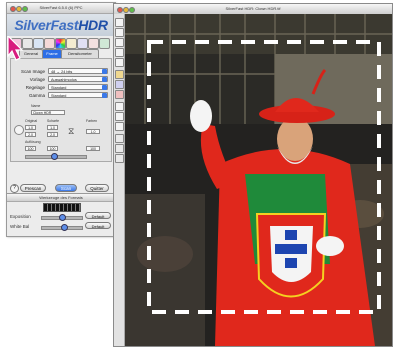  Describe the element at coordinates (119, 62) in the screenshot. I see `frame-icon` at that location.